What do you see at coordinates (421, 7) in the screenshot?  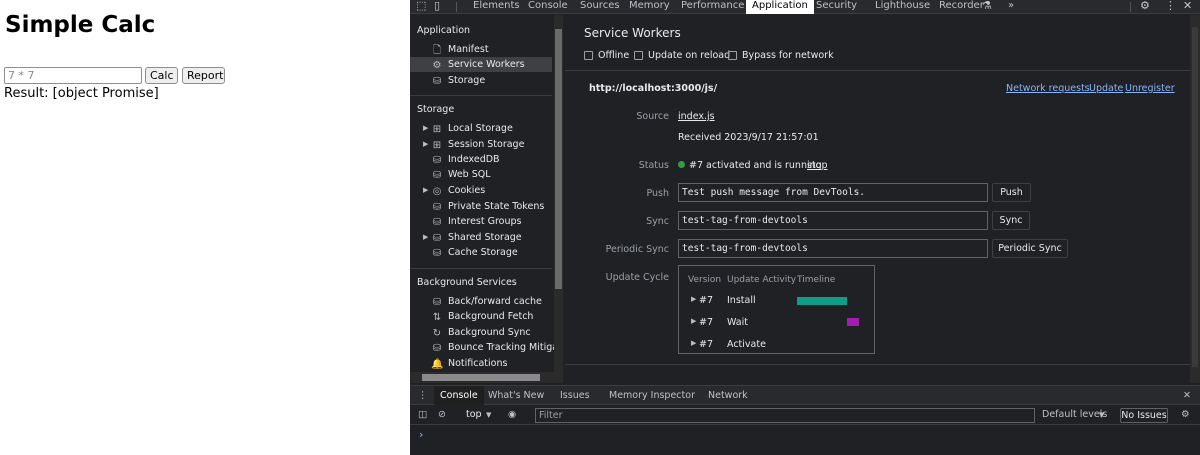 I see `inspect-element-icon: ⬚` at bounding box center [421, 7].